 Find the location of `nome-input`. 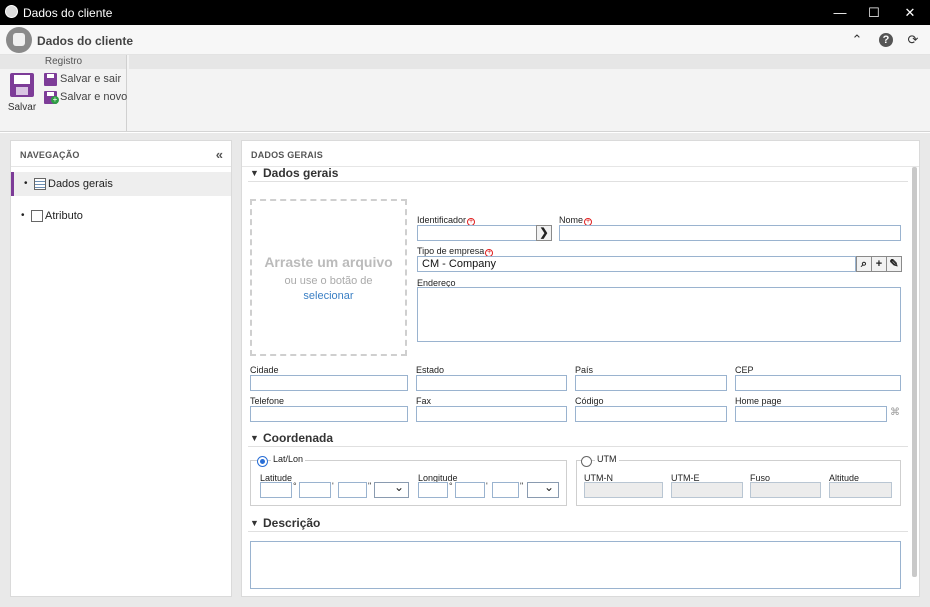

nome-input is located at coordinates (730, 233).